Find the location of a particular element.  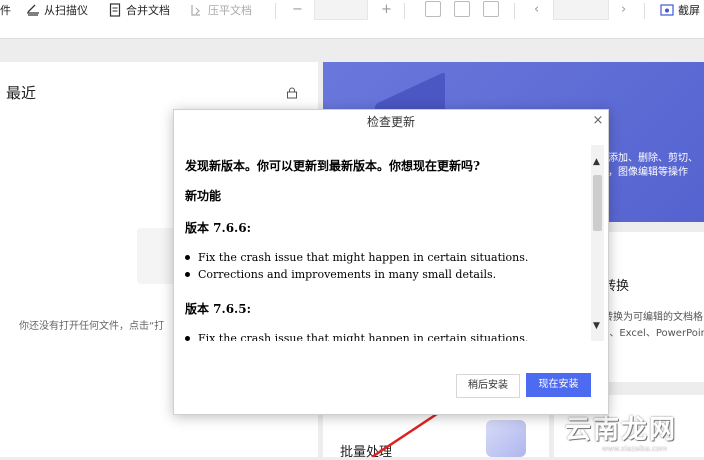

toolbar-flatten-button: 压平文档 is located at coordinates (221, 10).